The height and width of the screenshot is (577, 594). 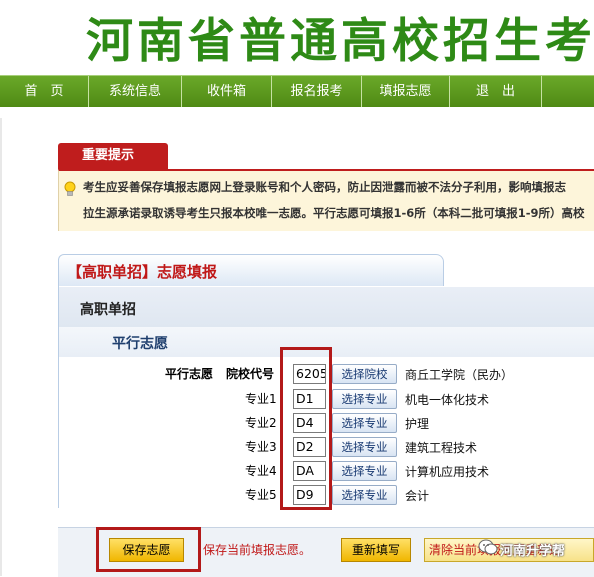 I want to click on code-column-highlight, so click(x=306, y=428).